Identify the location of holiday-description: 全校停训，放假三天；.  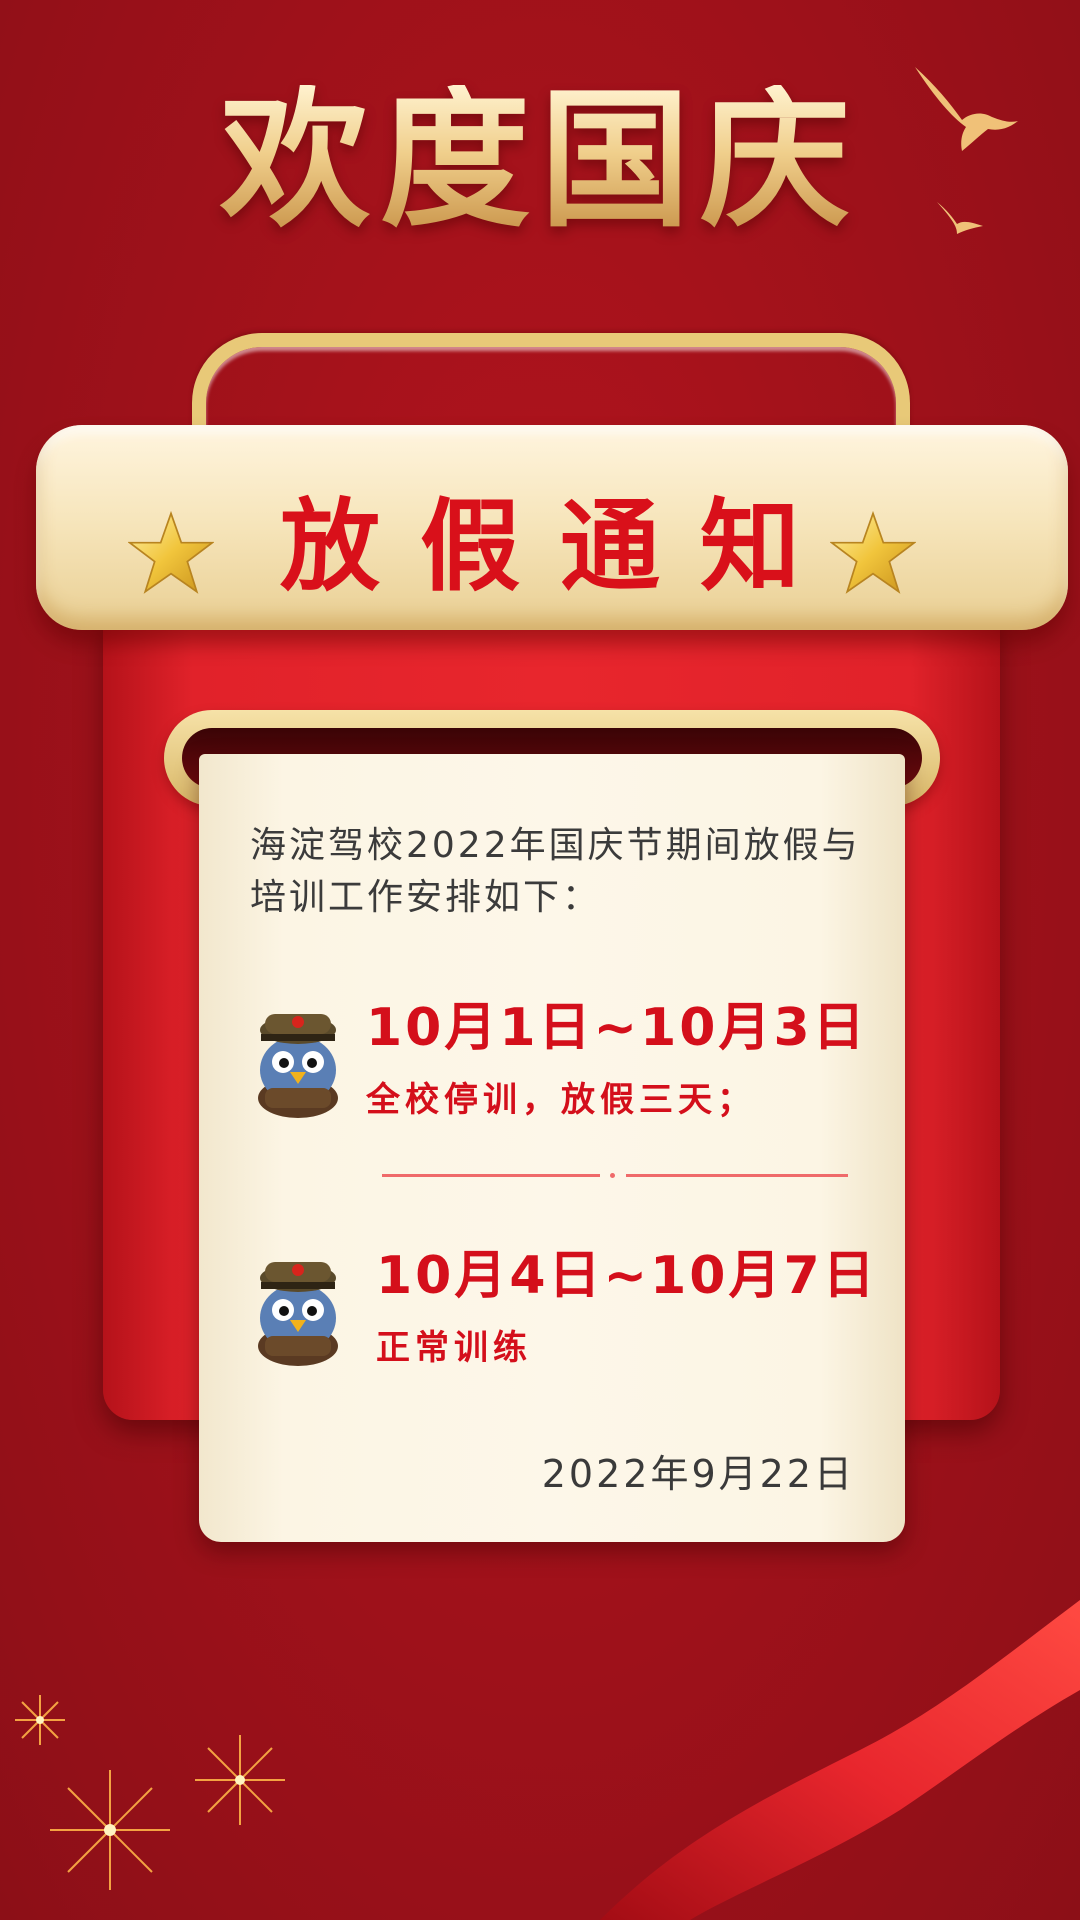
(561, 1100).